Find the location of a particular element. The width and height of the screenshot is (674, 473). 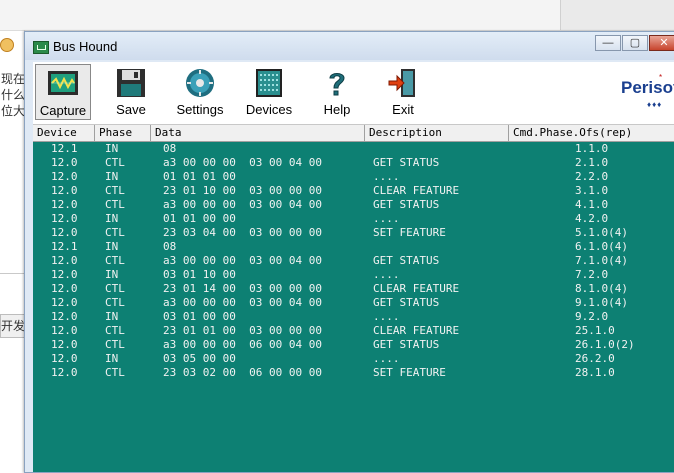

exit-button: Exit is located at coordinates (403, 92).